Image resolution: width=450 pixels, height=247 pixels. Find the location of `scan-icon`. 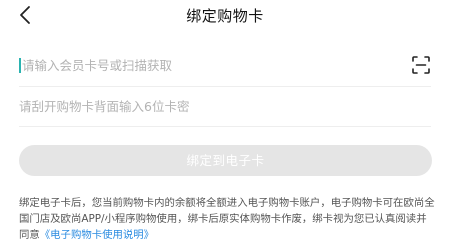

scan-icon is located at coordinates (421, 65).